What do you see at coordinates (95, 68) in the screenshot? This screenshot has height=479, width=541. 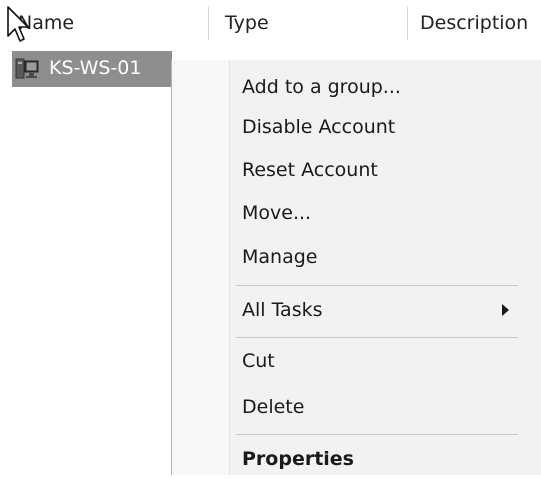 I see `row-name-label: KS-WS-01` at bounding box center [95, 68].